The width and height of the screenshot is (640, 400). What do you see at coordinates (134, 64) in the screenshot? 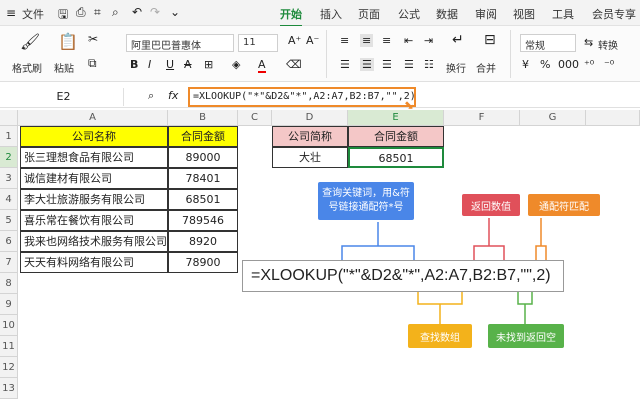
I see `bold-icon: B` at bounding box center [134, 64].